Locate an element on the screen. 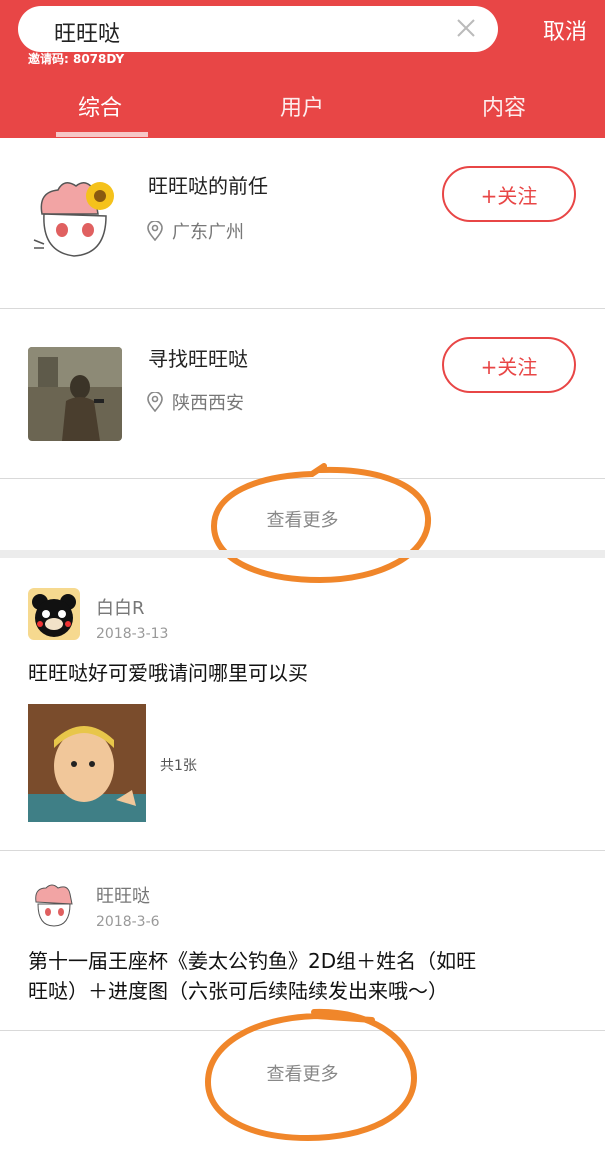 Image resolution: width=605 pixels, height=1156 pixels. post-text: 旺旺哒好可爱哦请问哪里可以买 is located at coordinates (303, 673).